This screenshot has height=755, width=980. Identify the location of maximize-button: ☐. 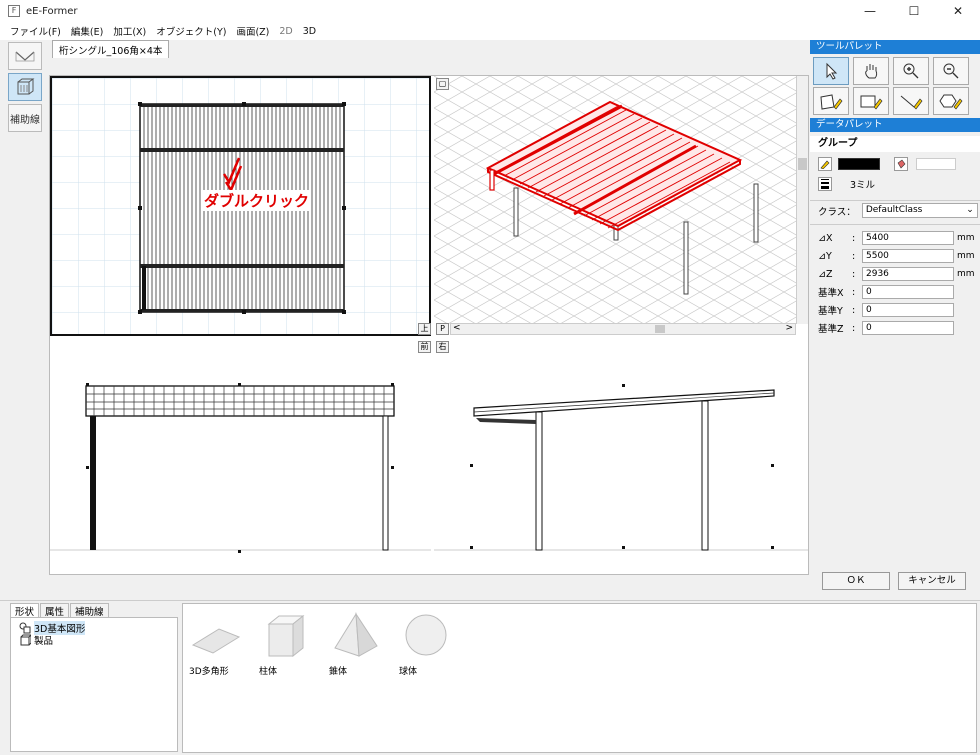
(914, 11).